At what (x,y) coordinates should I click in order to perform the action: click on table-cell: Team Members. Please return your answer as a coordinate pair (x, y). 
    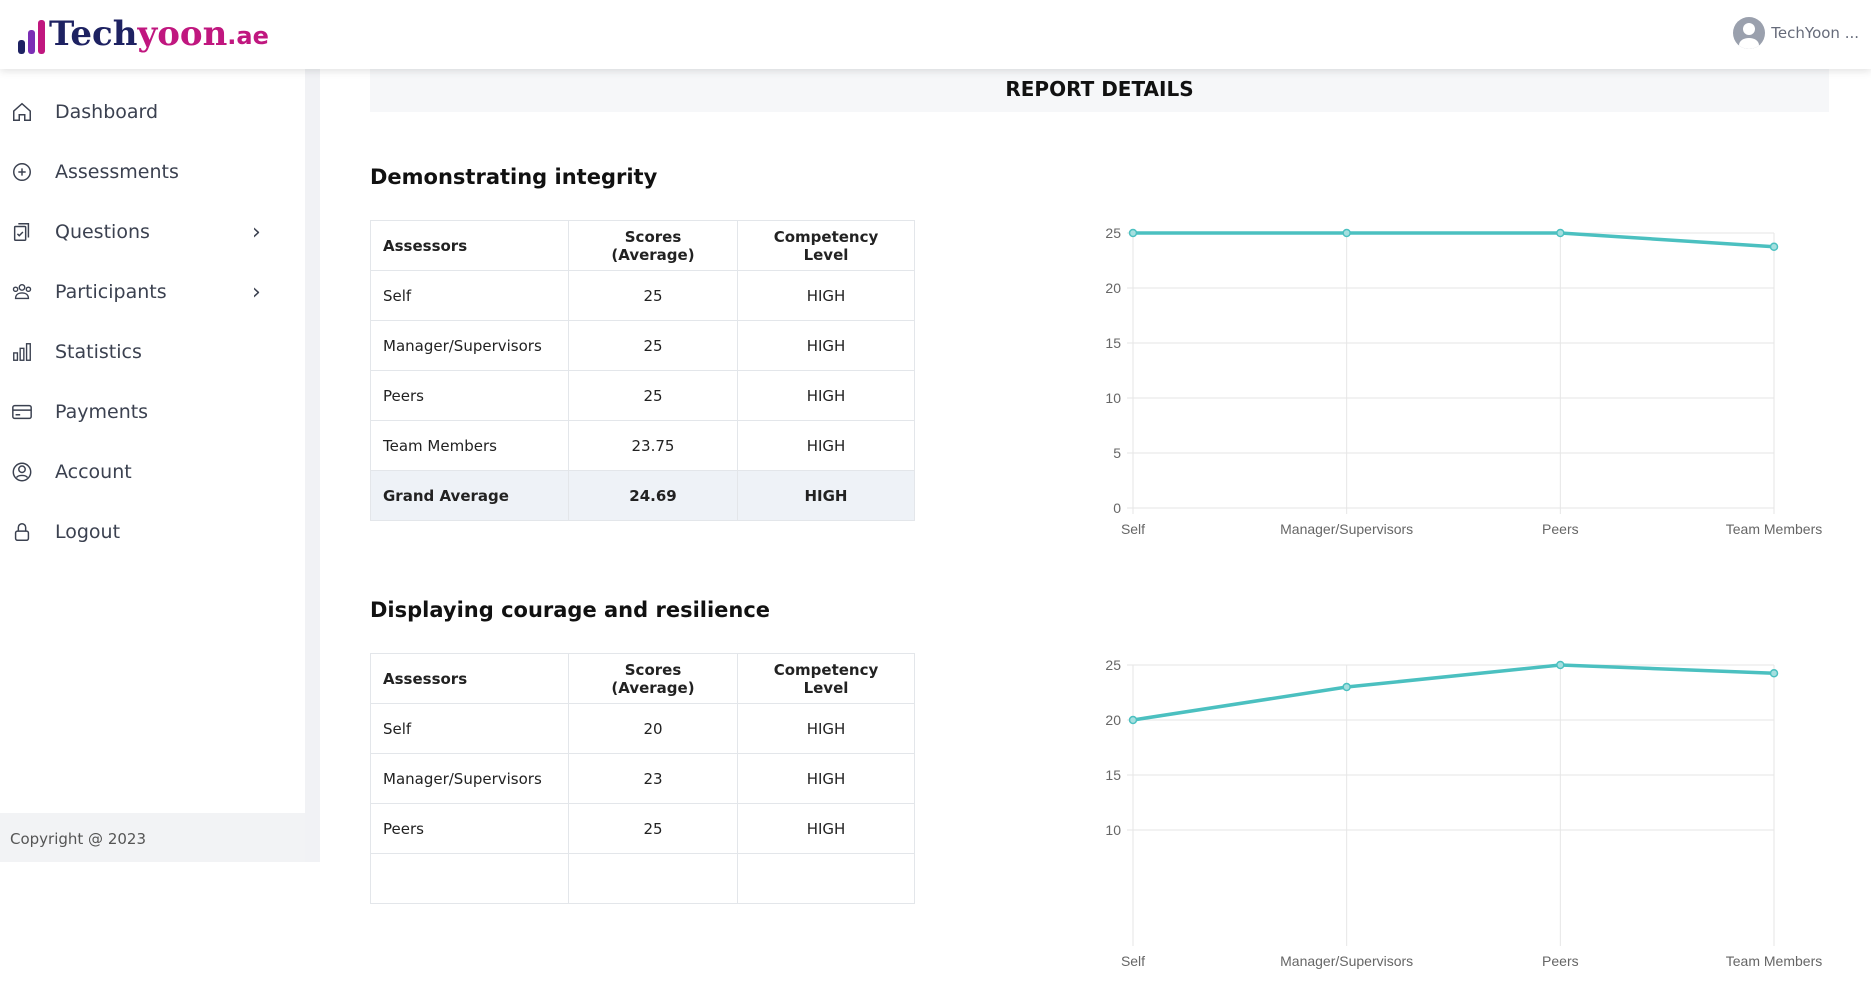
    Looking at the image, I should click on (469, 445).